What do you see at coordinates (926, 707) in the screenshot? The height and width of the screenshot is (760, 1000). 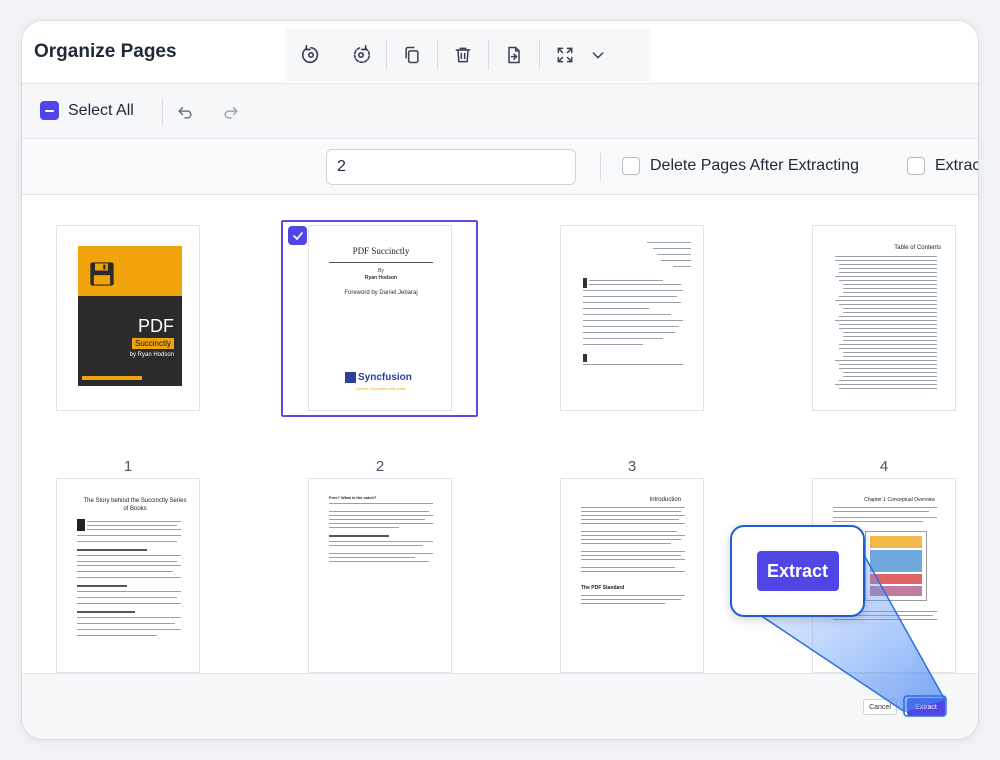 I see `extract-button: Extract` at bounding box center [926, 707].